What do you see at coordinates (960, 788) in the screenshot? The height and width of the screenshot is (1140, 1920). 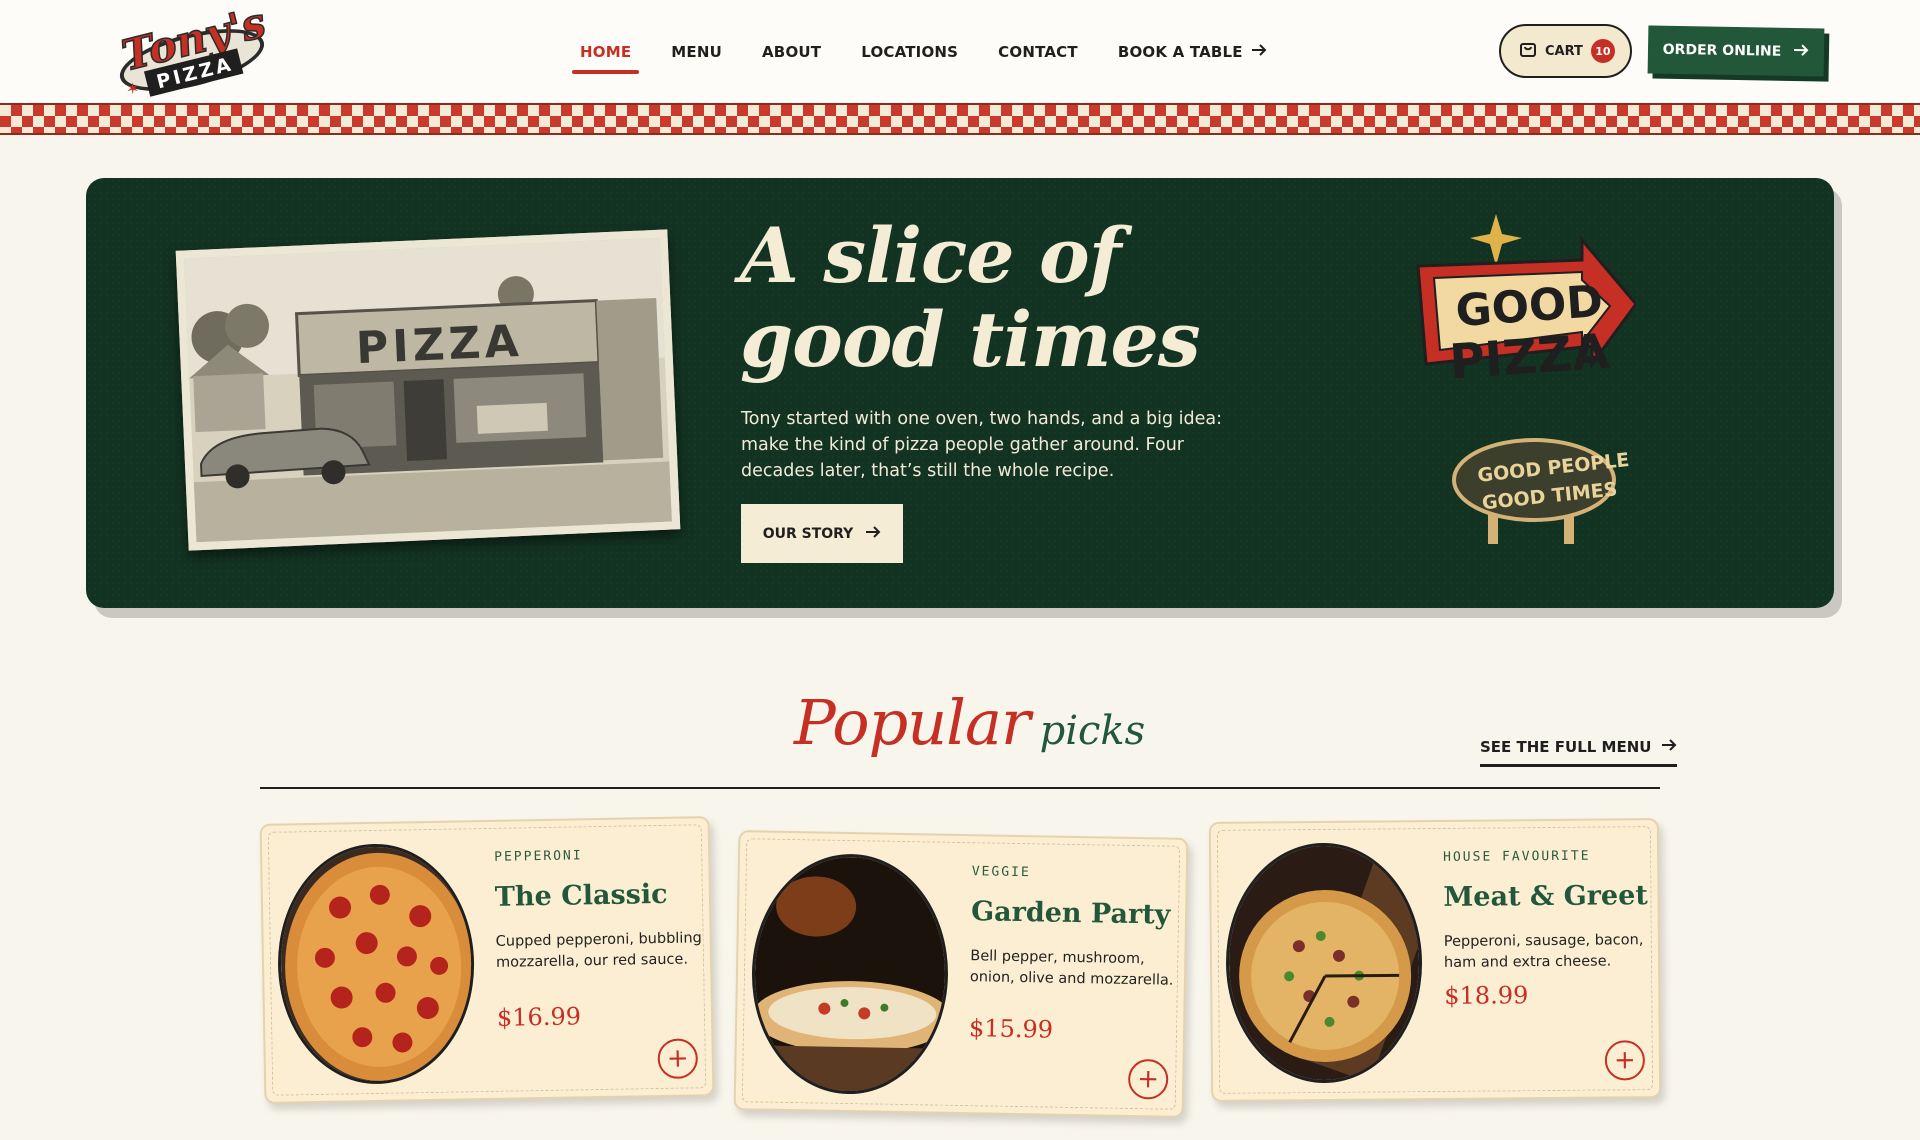 I see `section-divider` at bounding box center [960, 788].